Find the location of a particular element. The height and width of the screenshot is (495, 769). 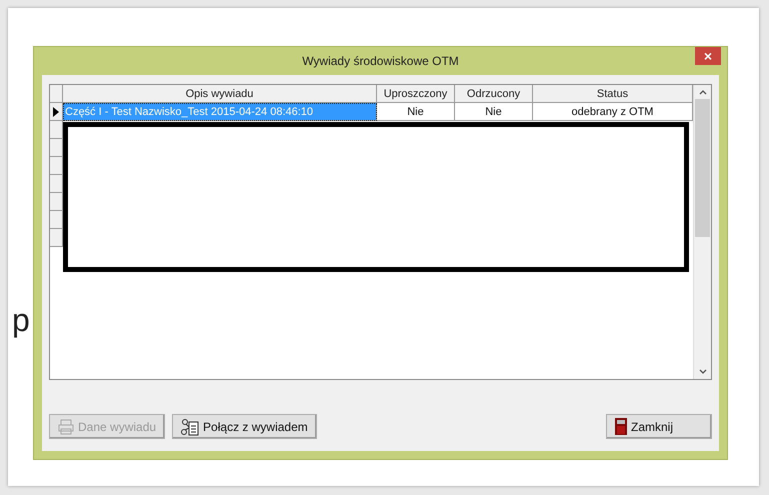

current-row-icon is located at coordinates (56, 111).